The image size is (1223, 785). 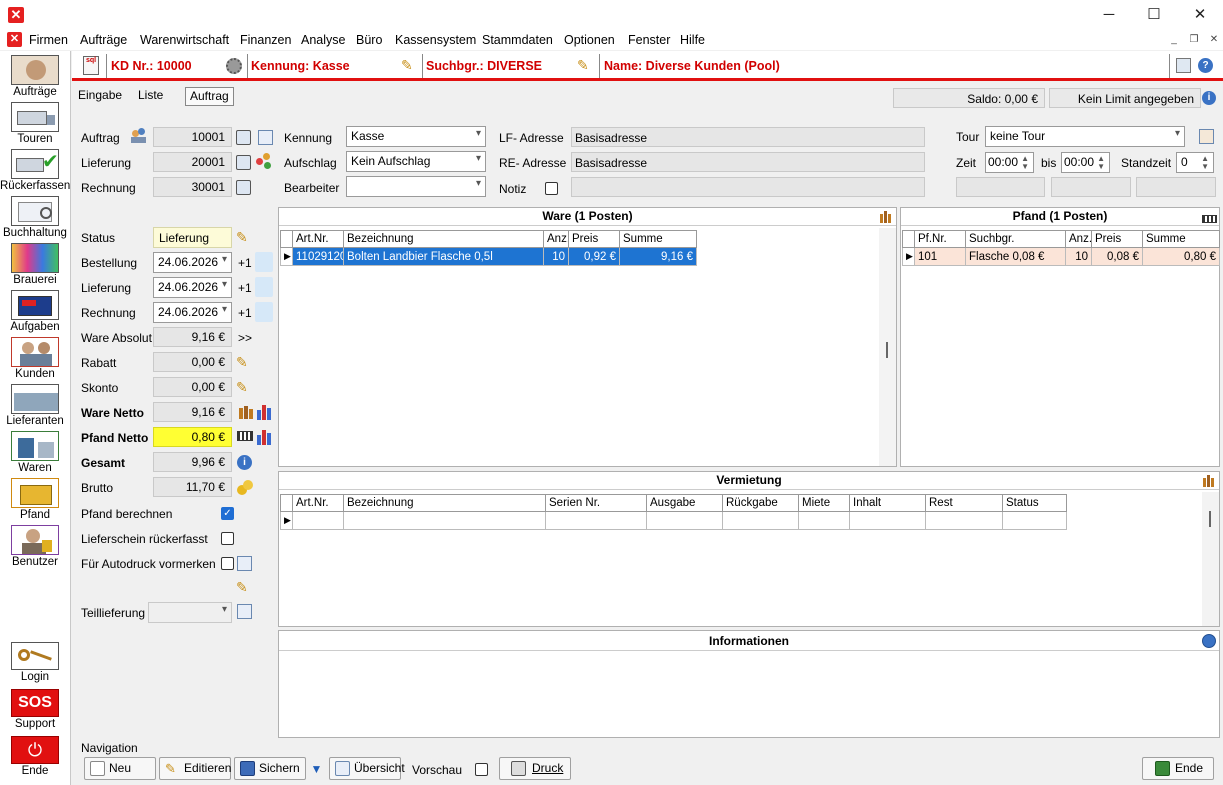 I want to click on editieren-button: ✎ Editieren, so click(x=195, y=768).